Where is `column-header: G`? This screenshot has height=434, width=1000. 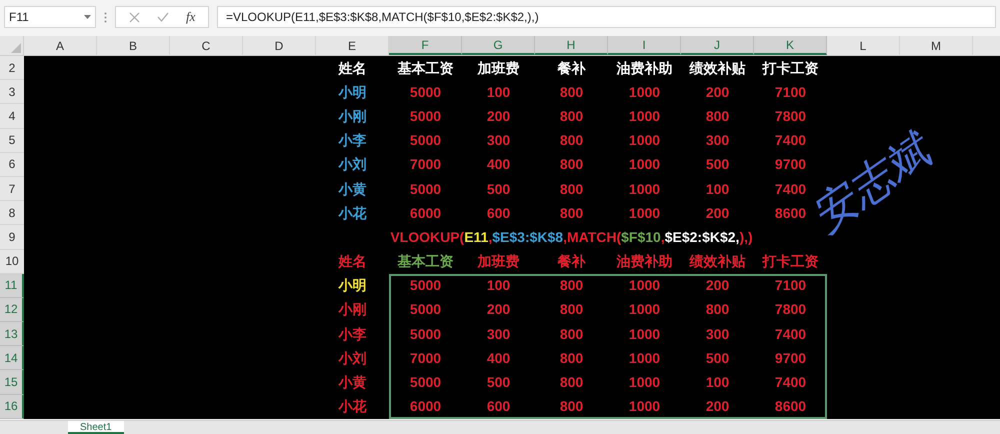
column-header: G is located at coordinates (498, 45).